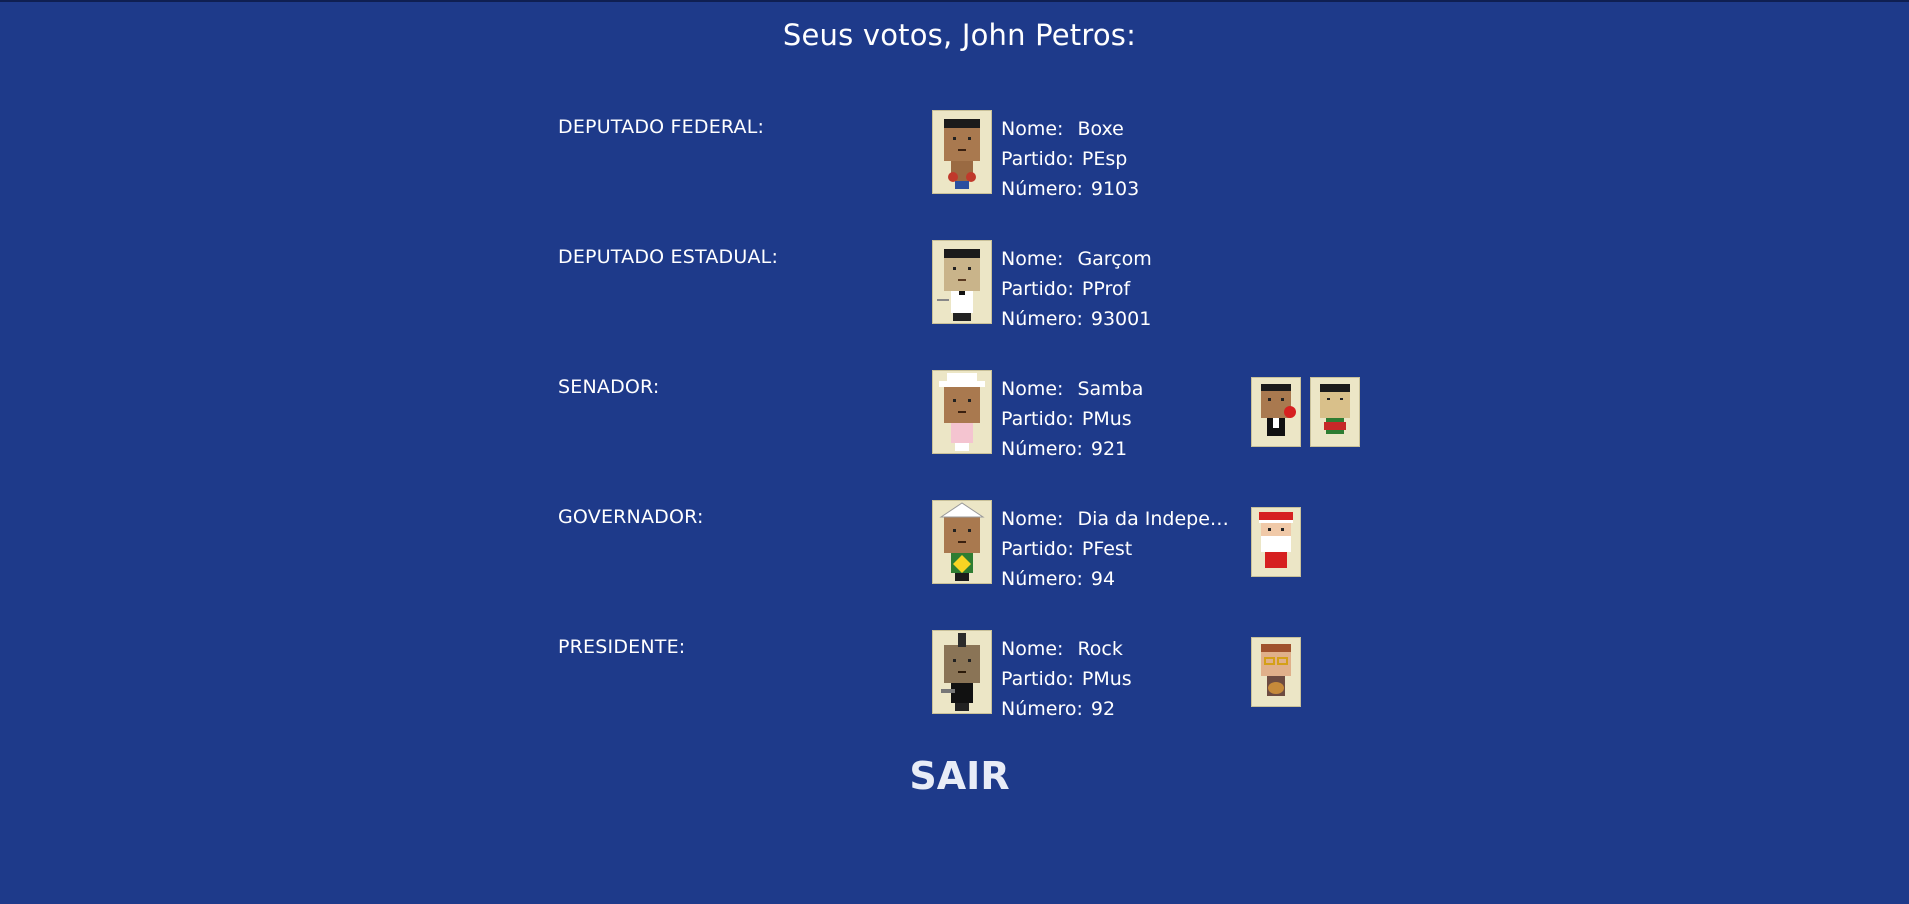  Describe the element at coordinates (668, 257) in the screenshot. I see `role-label: DEPUTADO ESTADUAL:` at that location.